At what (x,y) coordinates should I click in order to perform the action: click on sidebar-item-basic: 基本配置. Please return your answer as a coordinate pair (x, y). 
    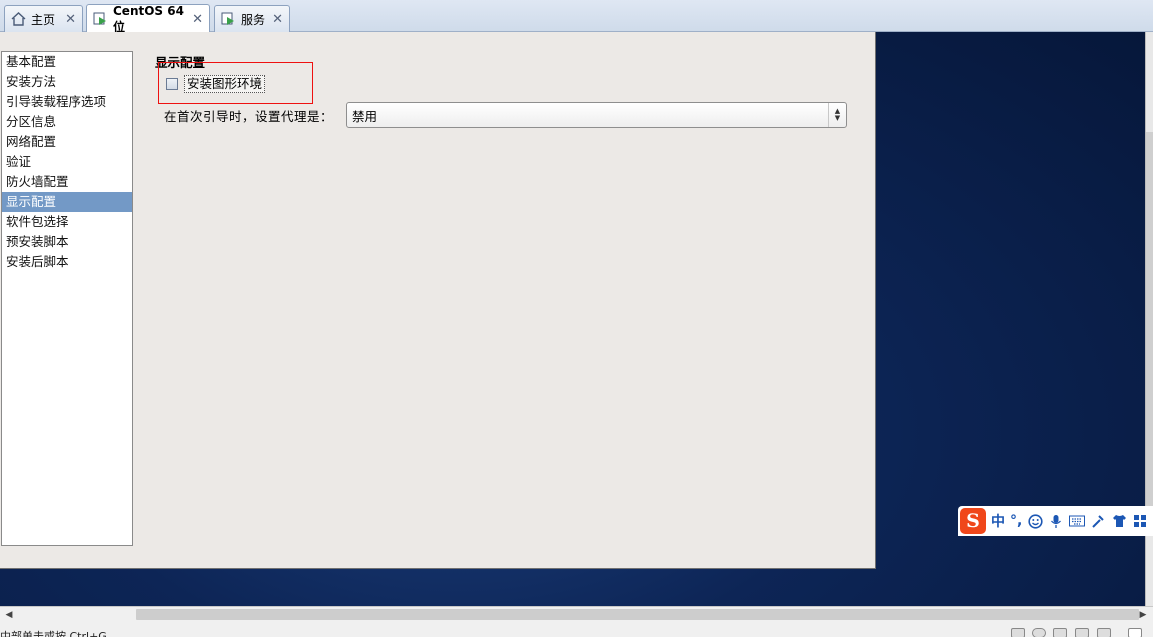
    Looking at the image, I should click on (67, 62).